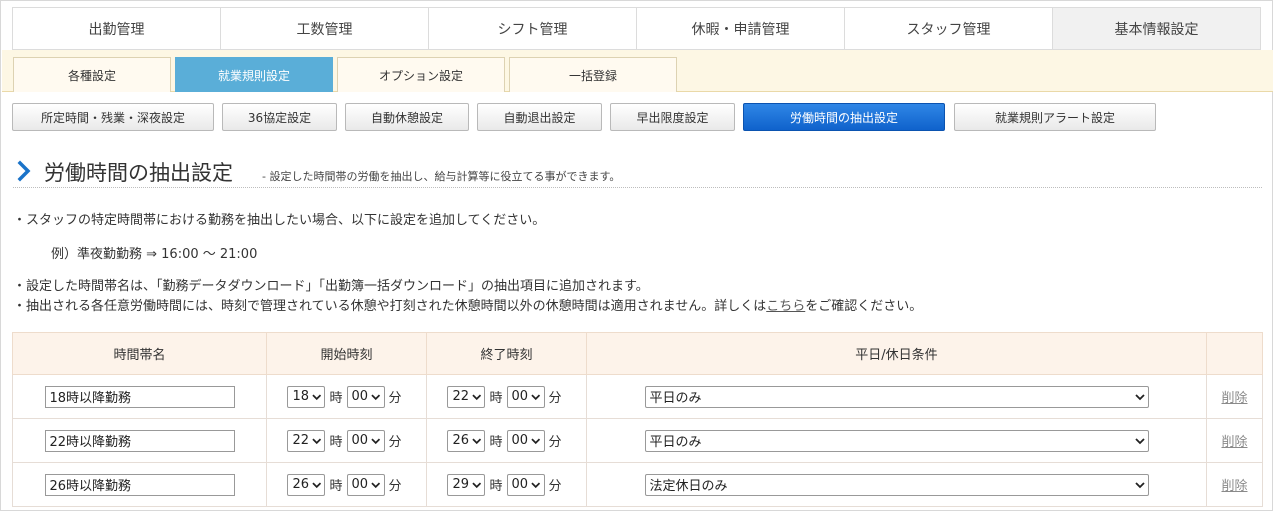  I want to click on rule-button-auto-break: 自動休憩設定, so click(407, 117).